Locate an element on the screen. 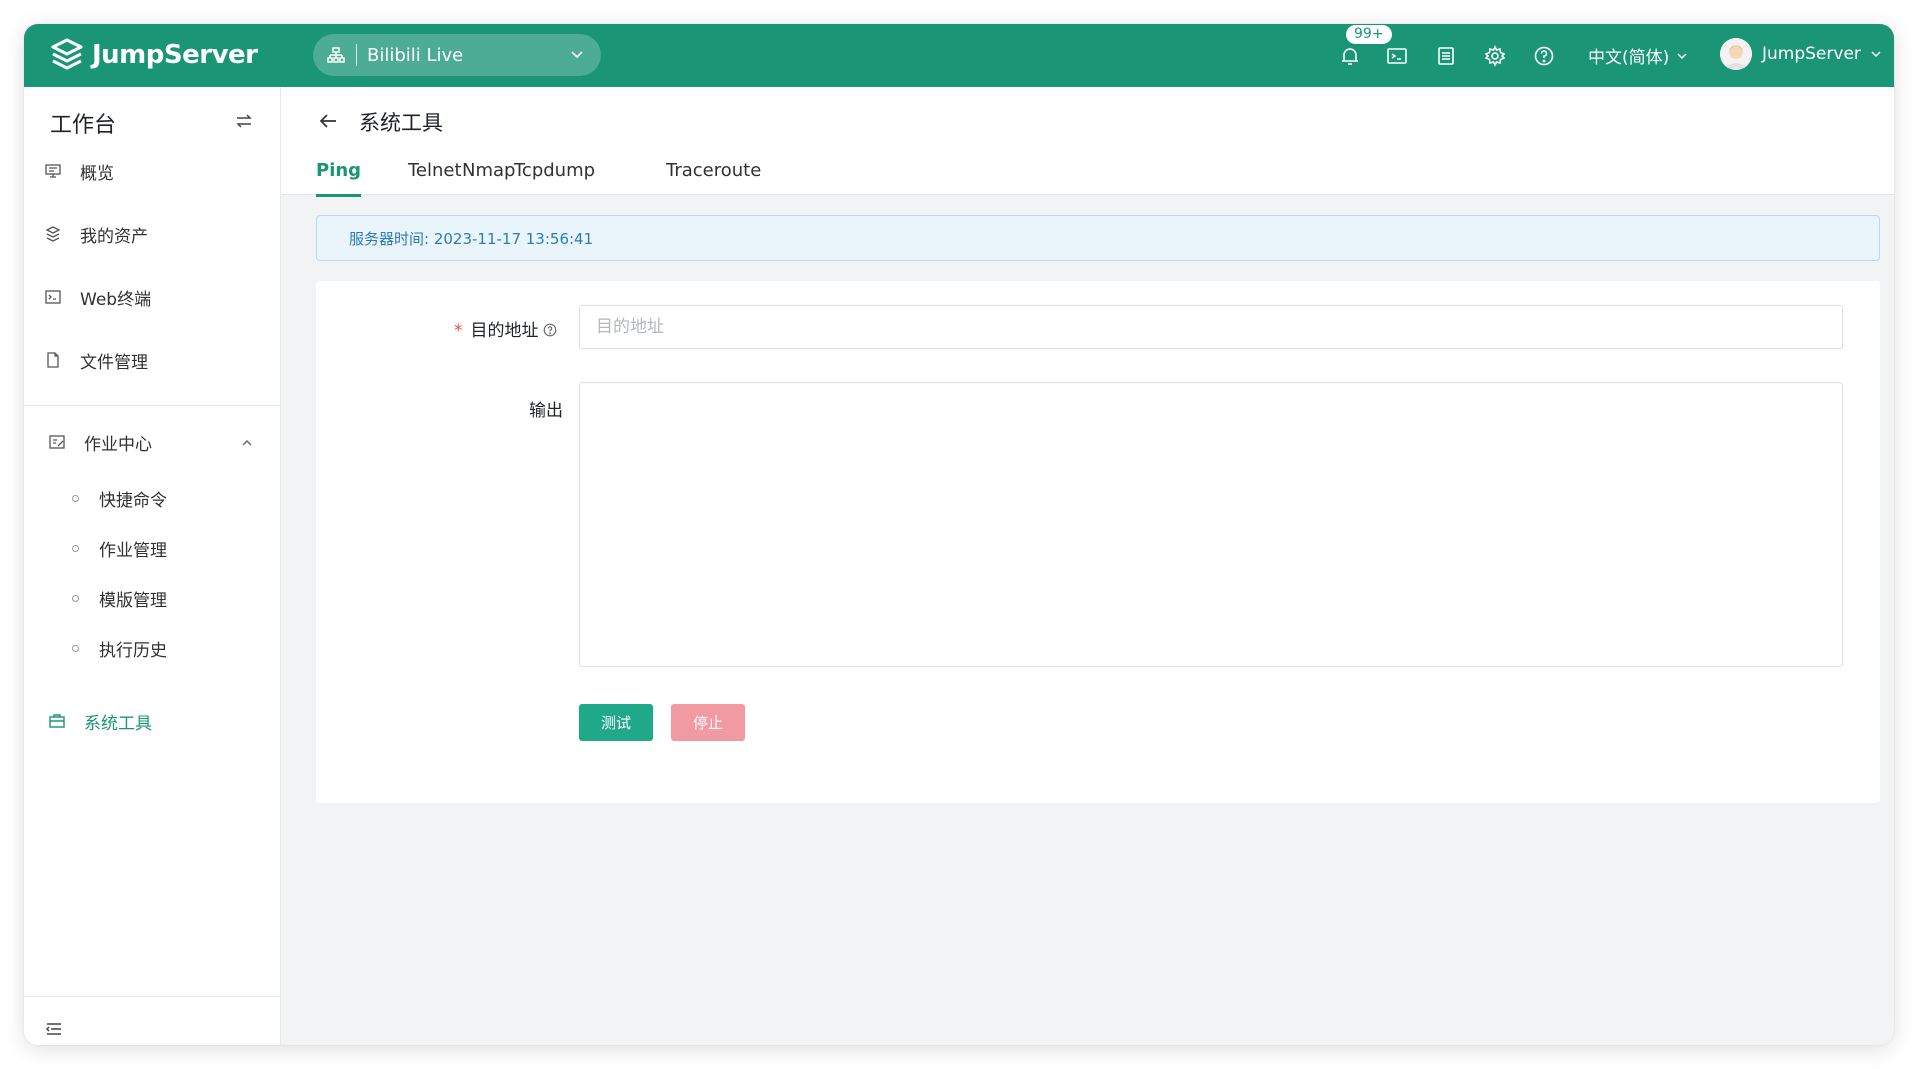 This screenshot has width=1920, height=1069. tab-nmap: Nmap is located at coordinates (488, 176).